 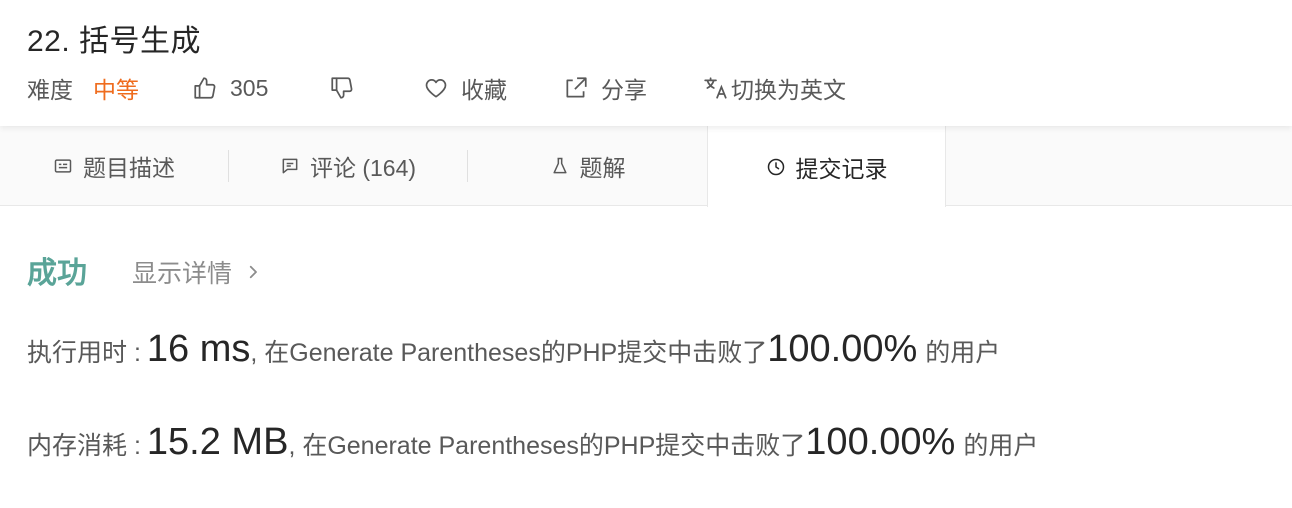 I want to click on tab-comments: 评论 (164), so click(x=348, y=166).